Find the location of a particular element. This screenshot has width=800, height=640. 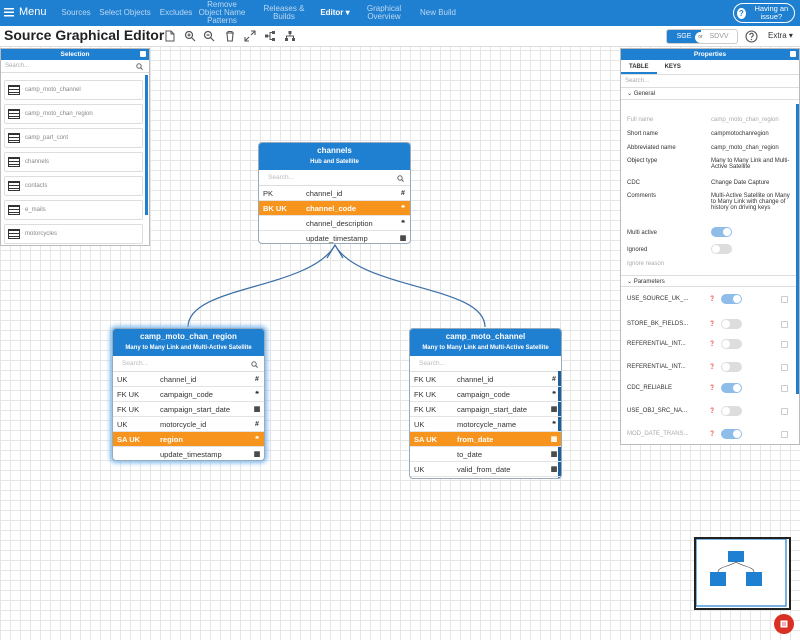

param-row: CDC_RELIABLE ❓ is located at coordinates (709, 388).